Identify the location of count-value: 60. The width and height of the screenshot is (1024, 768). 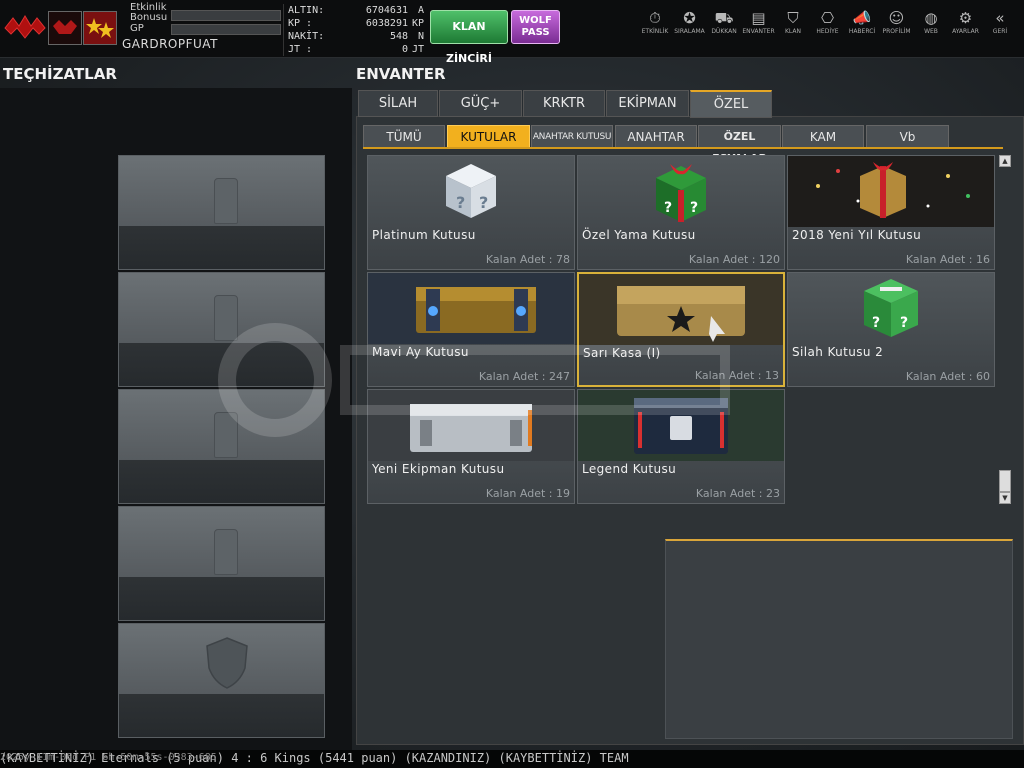
(983, 376).